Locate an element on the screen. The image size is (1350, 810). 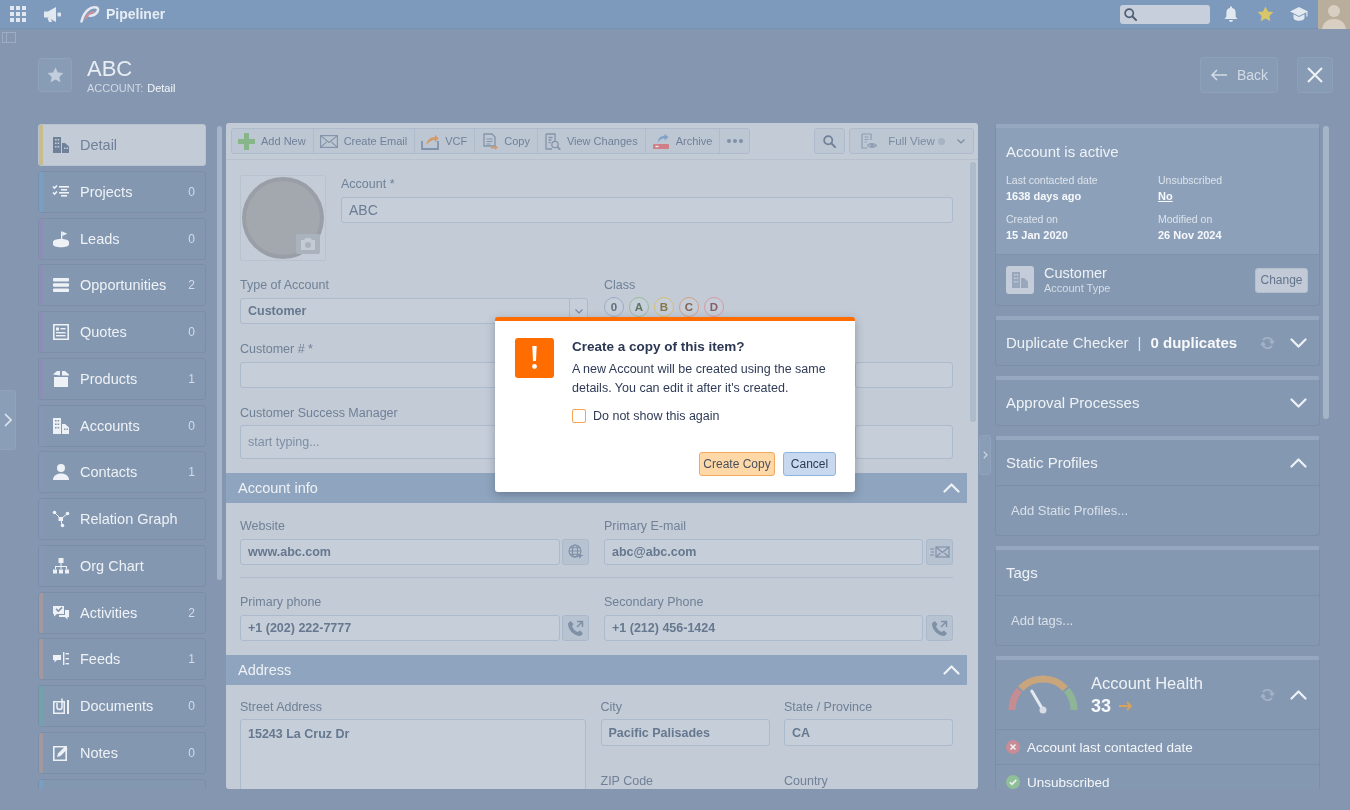
sidebar-item: Feeds 1 is located at coordinates (122, 659).